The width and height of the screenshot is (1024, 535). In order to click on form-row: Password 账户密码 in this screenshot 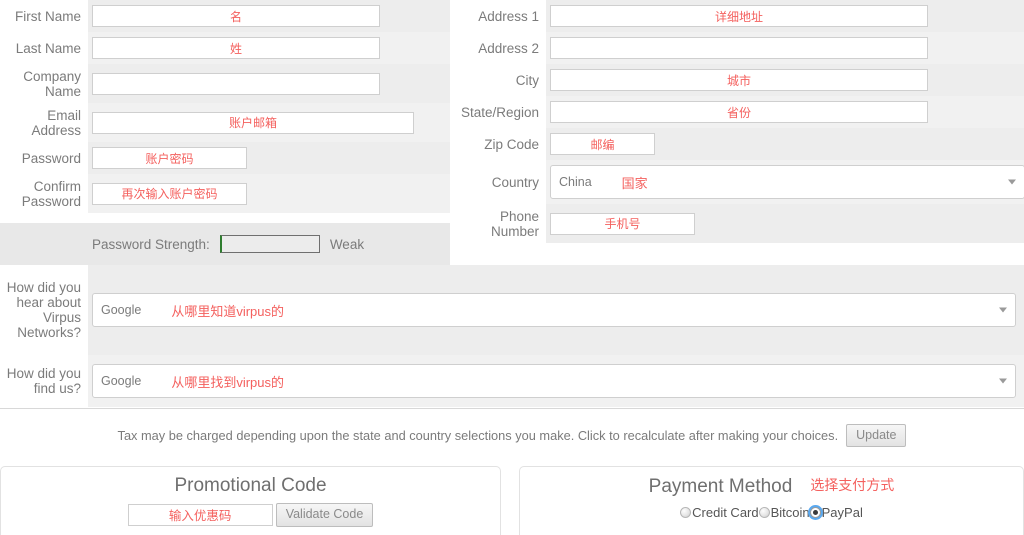, I will do `click(225, 158)`.